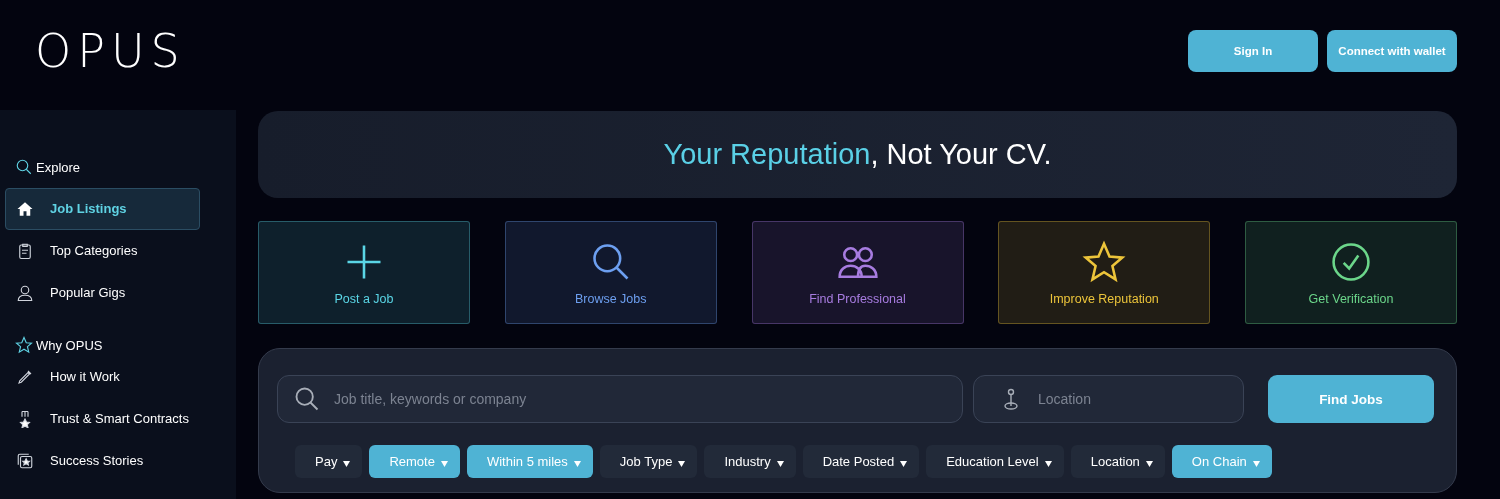  What do you see at coordinates (857, 154) in the screenshot?
I see `headline: Your Reputation, Not Your CV.` at bounding box center [857, 154].